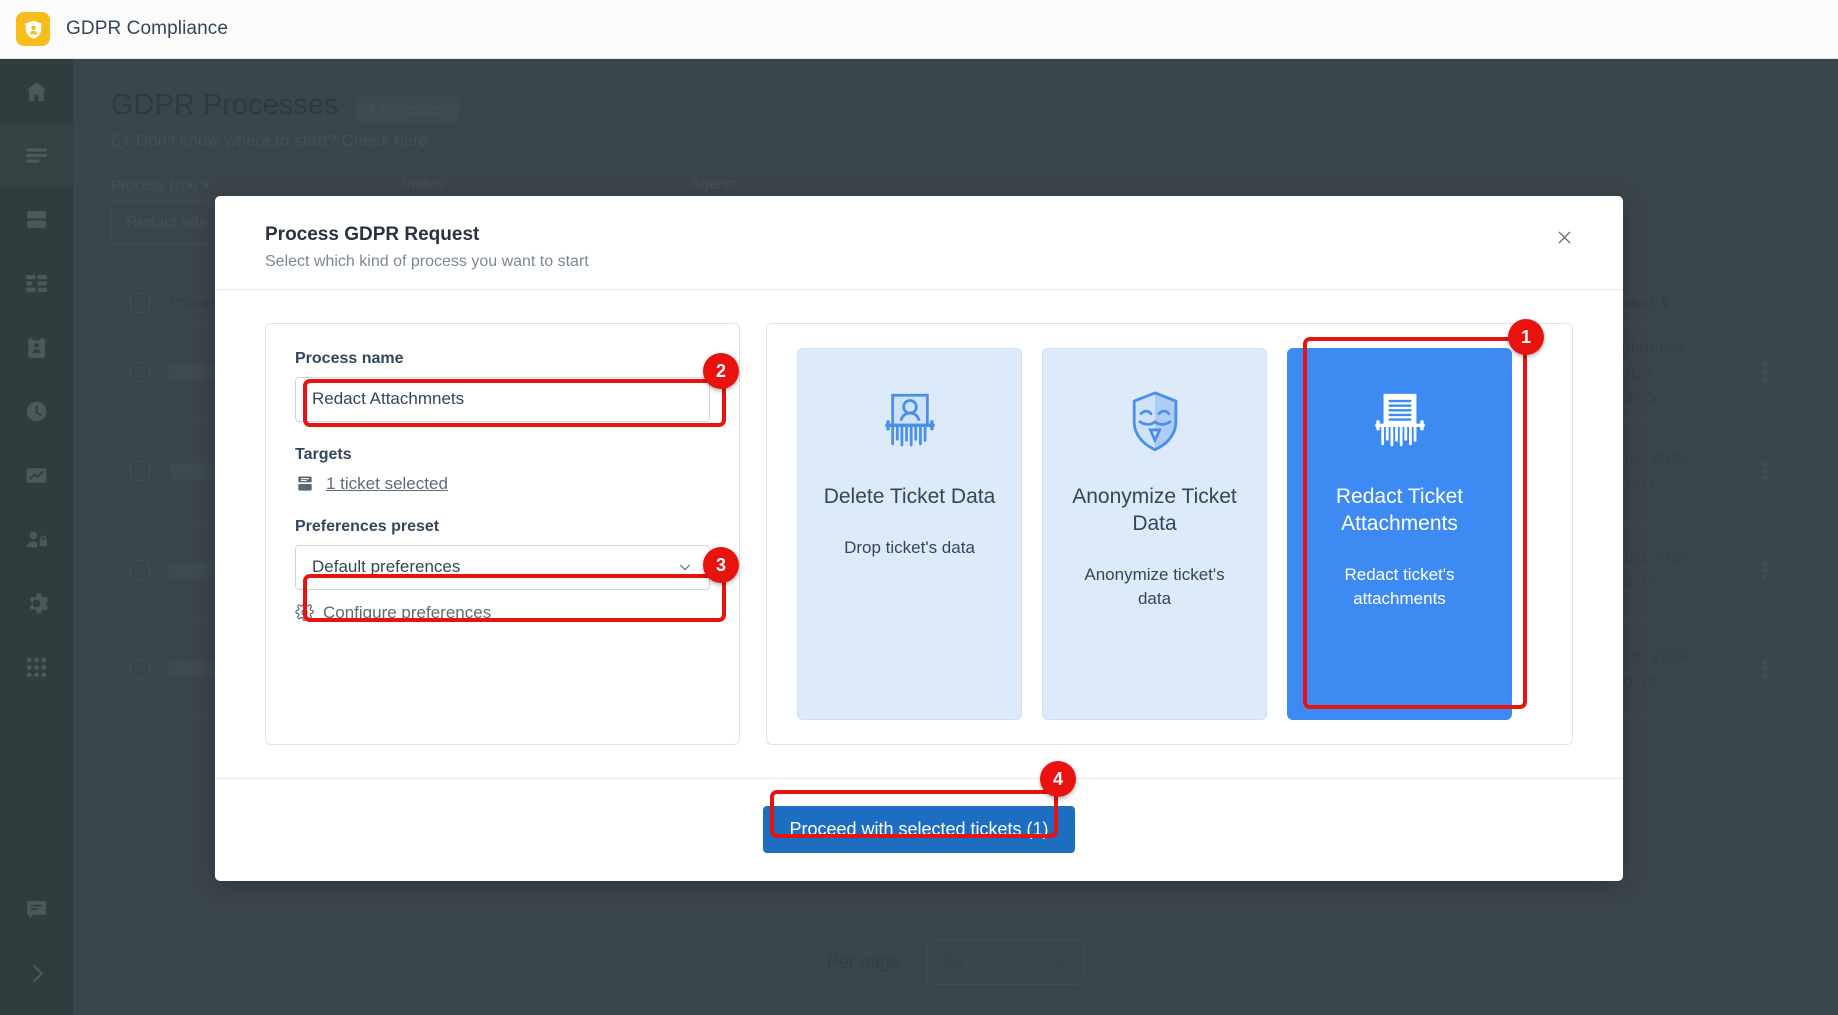 This screenshot has height=1015, width=1838. What do you see at coordinates (909, 496) in the screenshot?
I see `delete-ticket-data-title: Delete Ticket Data` at bounding box center [909, 496].